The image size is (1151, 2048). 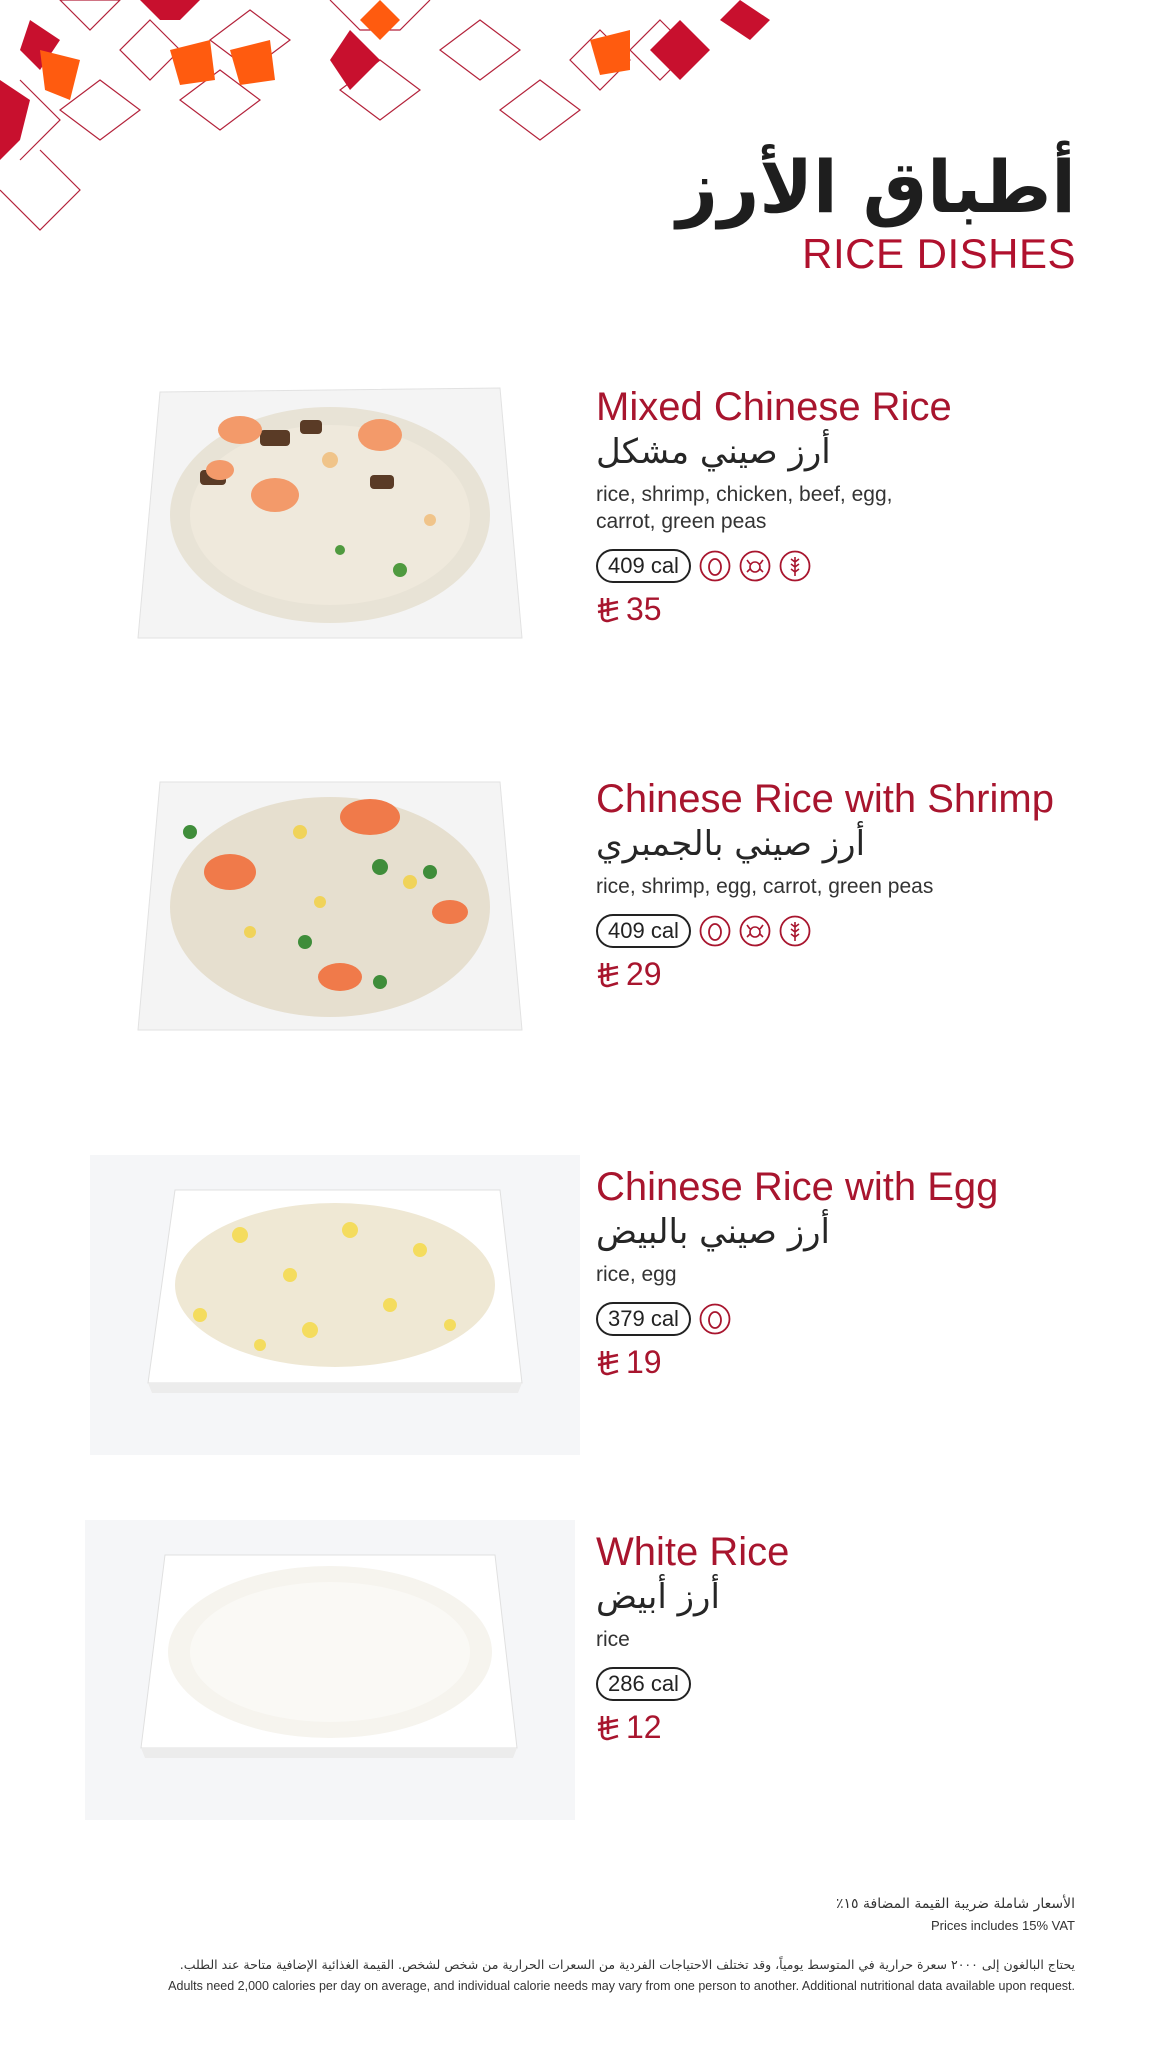 What do you see at coordinates (644, 609) in the screenshot?
I see `price-value: 35` at bounding box center [644, 609].